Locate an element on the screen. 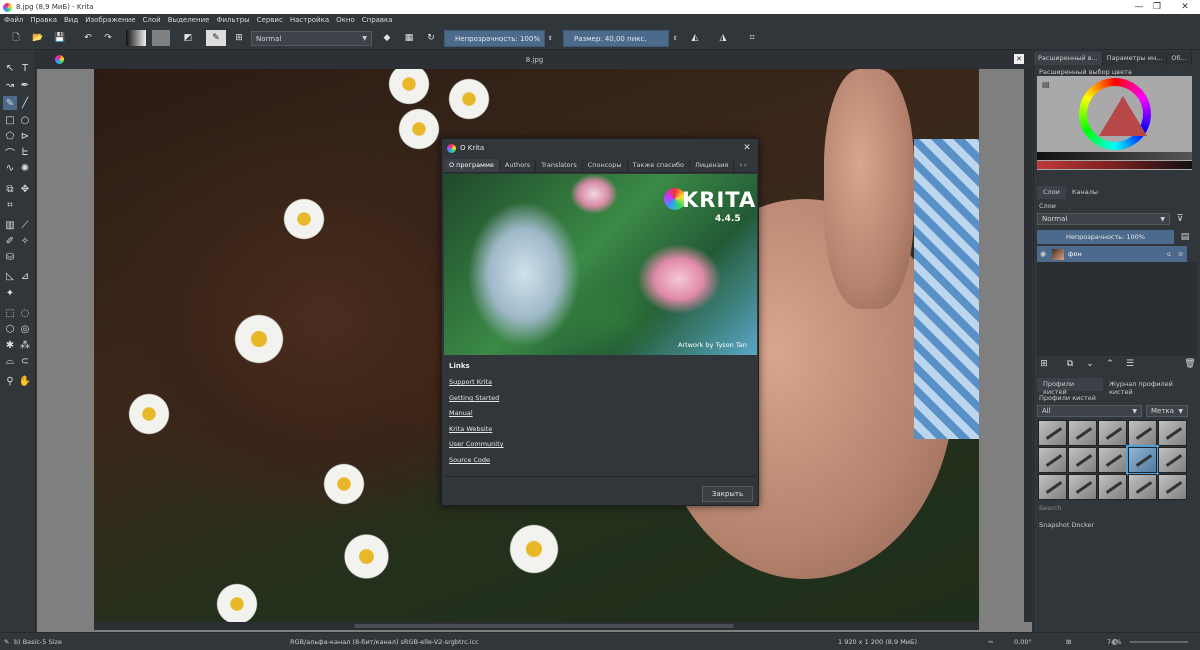 The image size is (1200, 650). dialog-close-button: Закрыть is located at coordinates (727, 494).